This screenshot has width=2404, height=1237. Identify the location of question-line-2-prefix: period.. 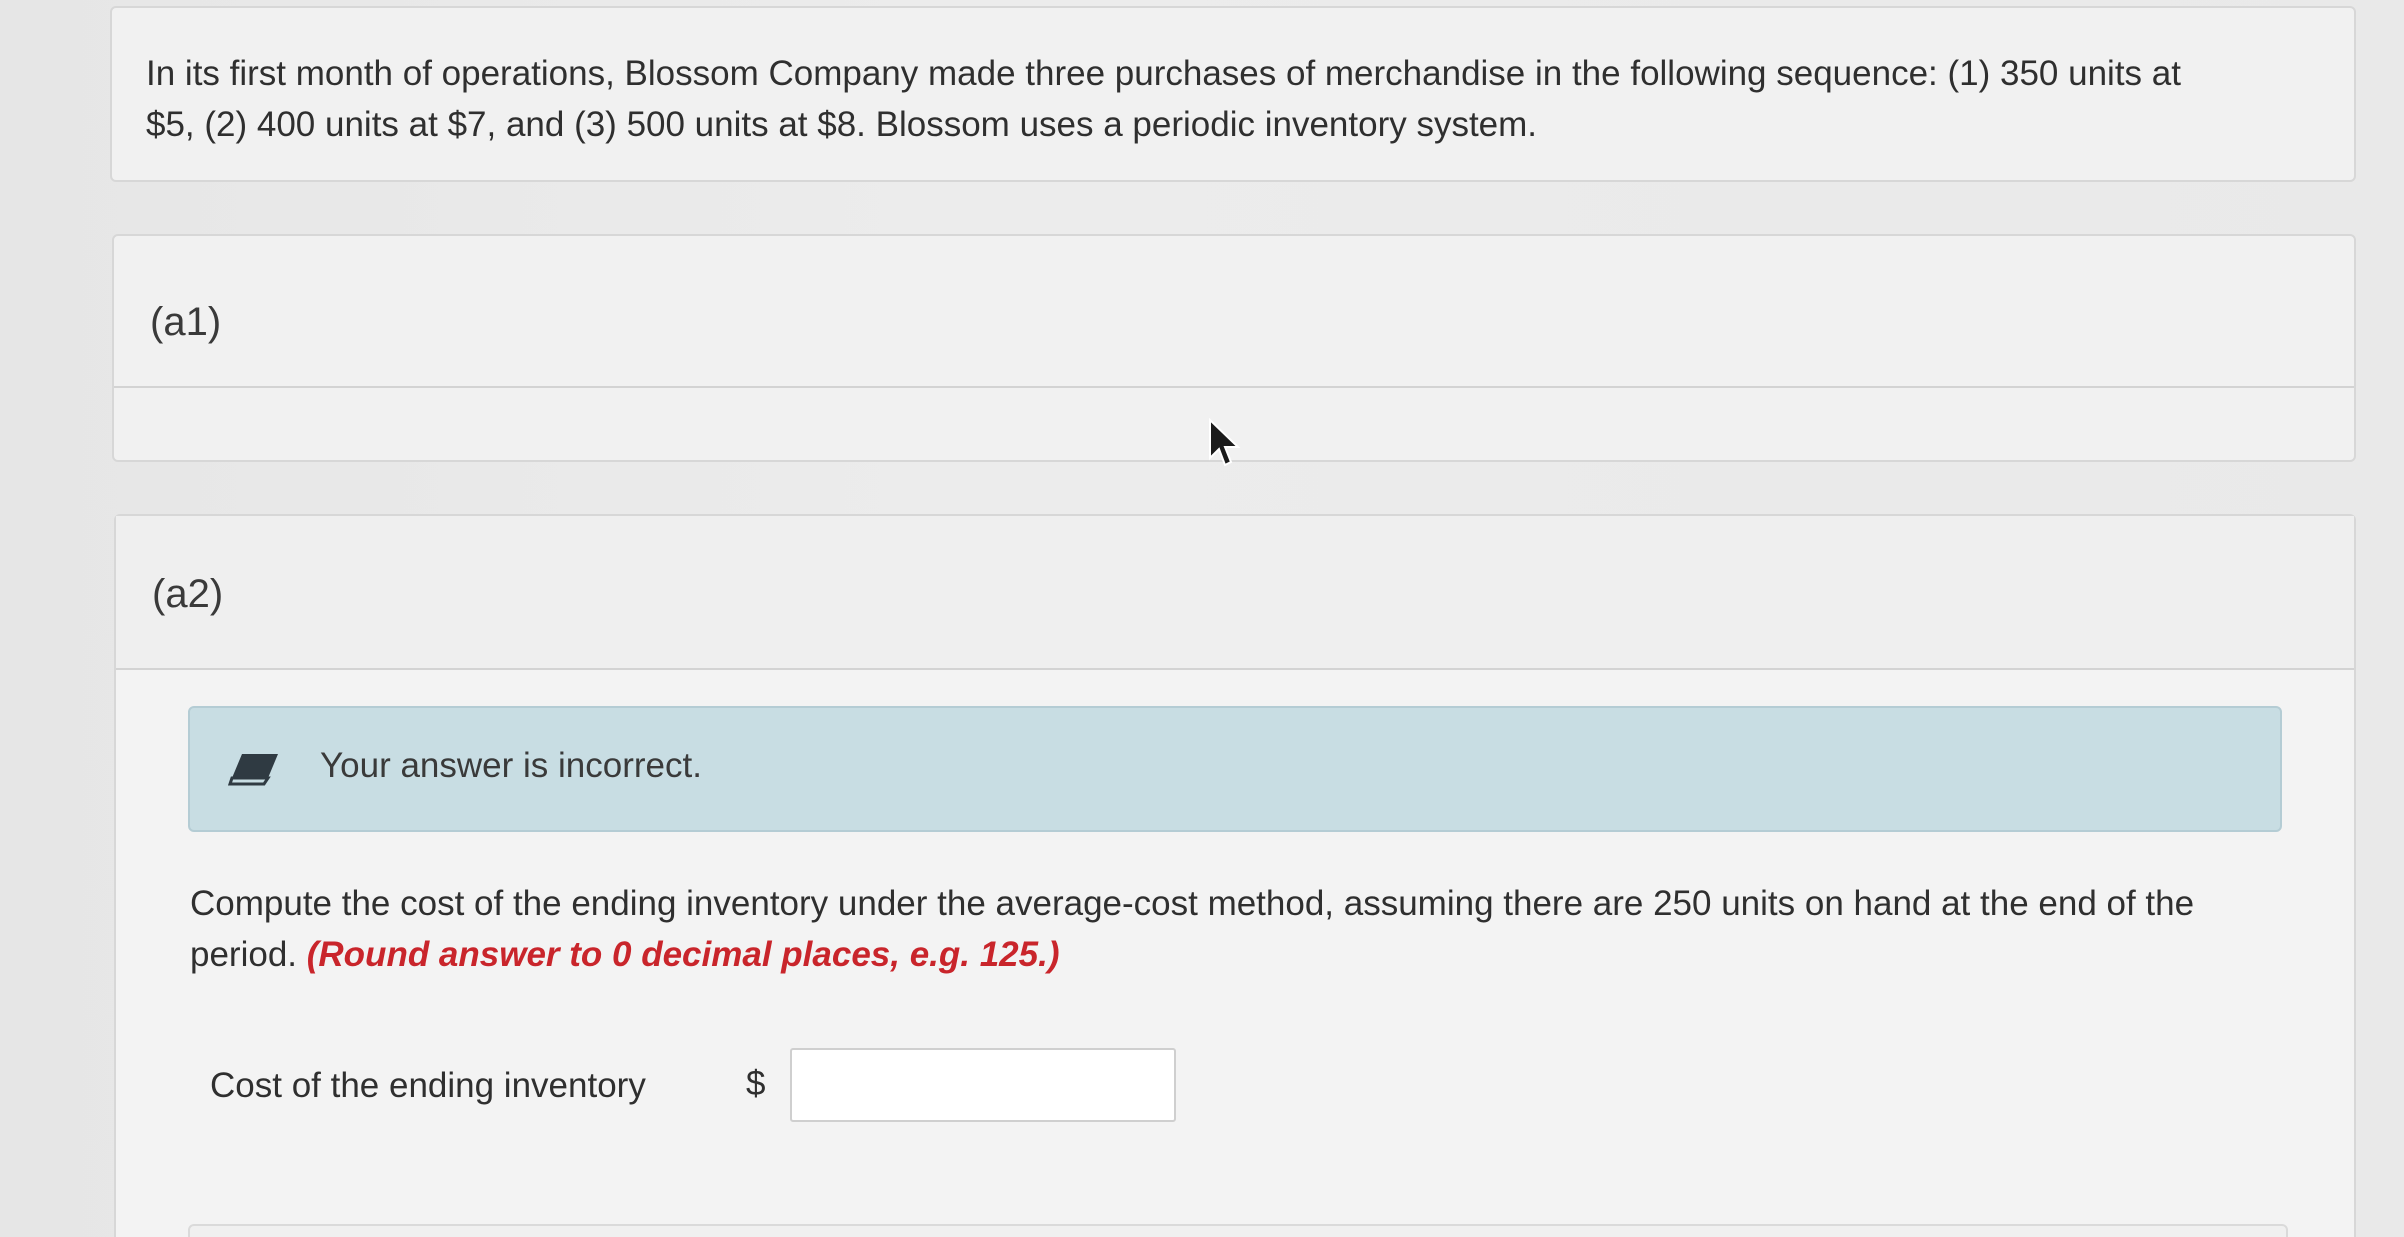
(248, 954).